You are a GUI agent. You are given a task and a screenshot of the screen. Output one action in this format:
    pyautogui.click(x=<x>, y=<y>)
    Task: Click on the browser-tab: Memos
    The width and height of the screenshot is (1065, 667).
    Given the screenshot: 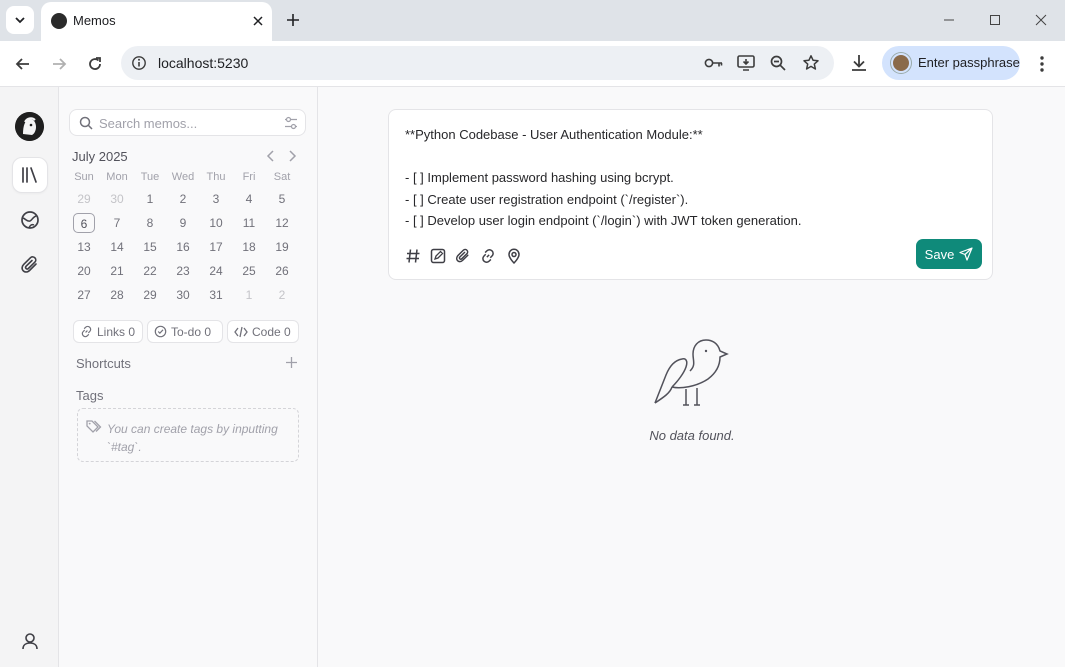 What is the action you would take?
    pyautogui.click(x=156, y=21)
    